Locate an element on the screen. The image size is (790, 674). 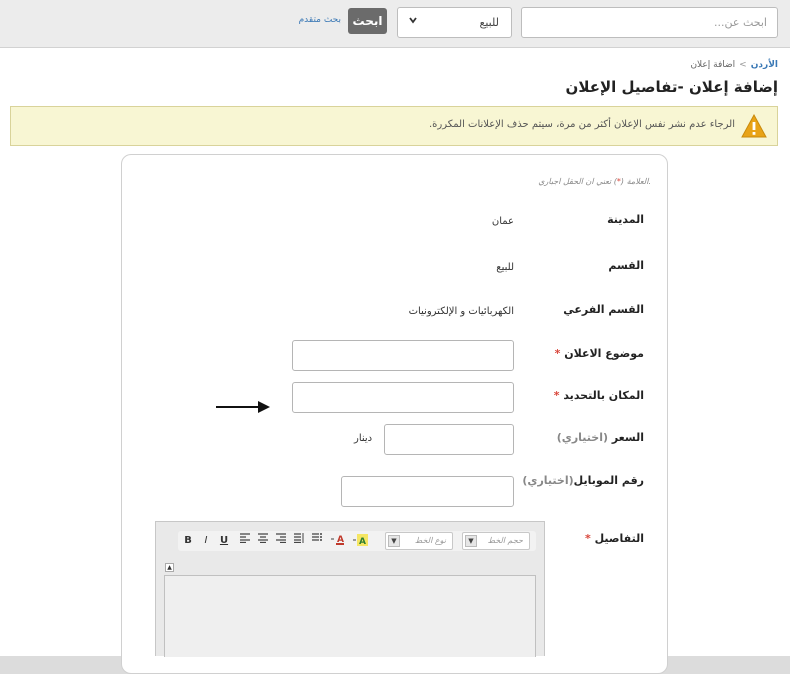
ad-title-input is located at coordinates (403, 355).